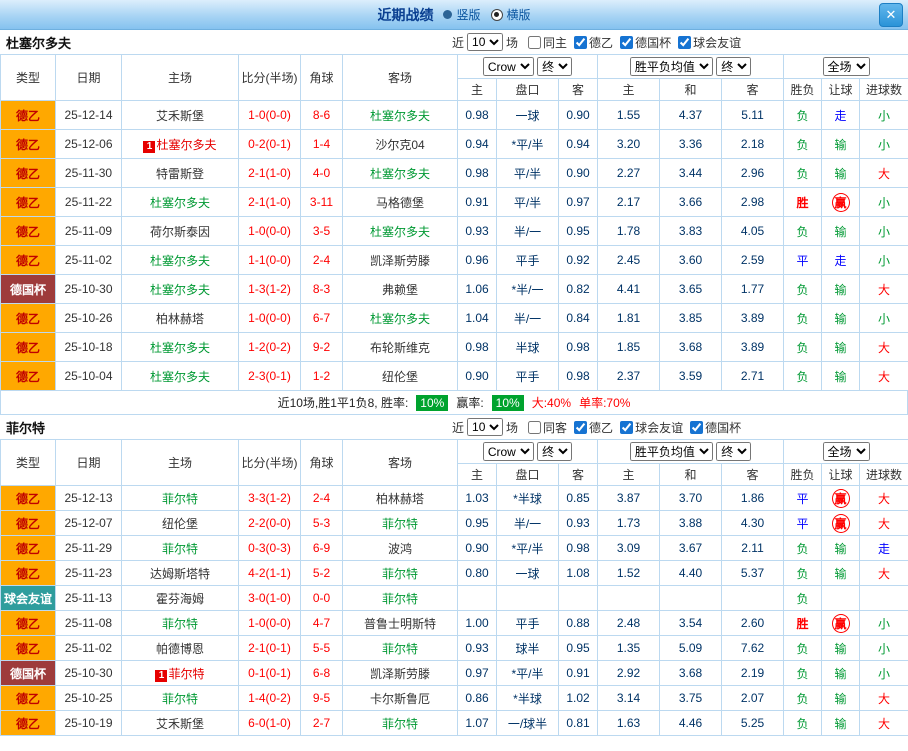 The height and width of the screenshot is (751, 908). What do you see at coordinates (88, 289) in the screenshot?
I see `date-cell: 25-10-30` at bounding box center [88, 289].